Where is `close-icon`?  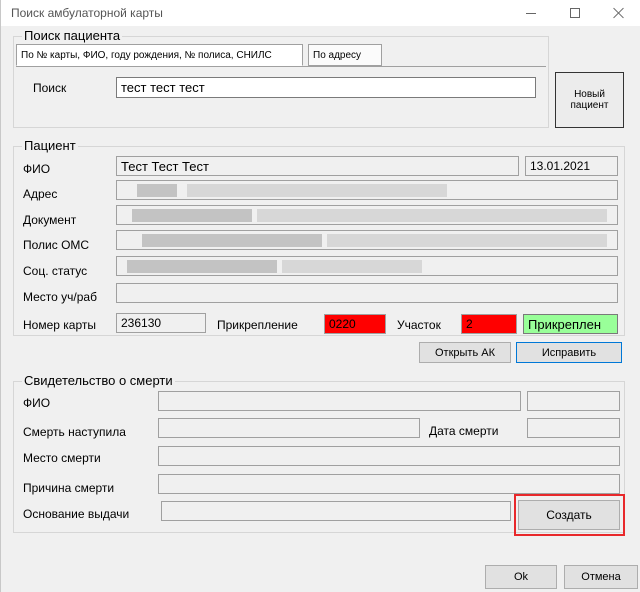
close-icon is located at coordinates (619, 13).